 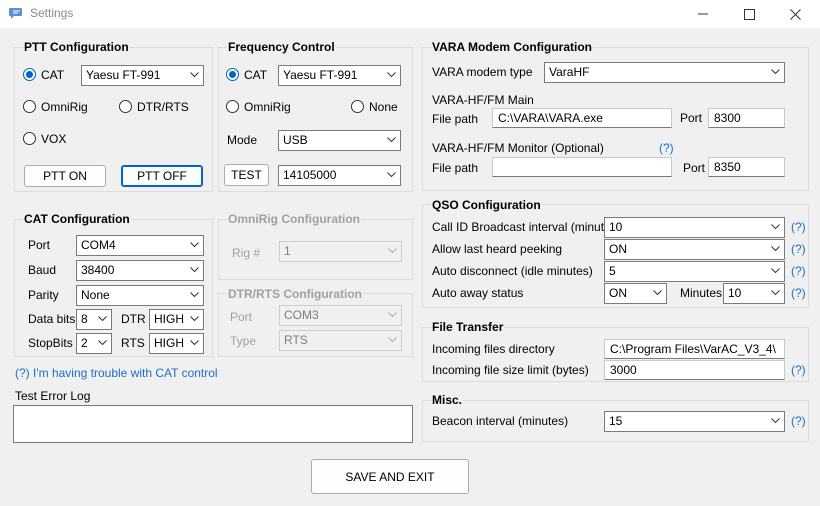 What do you see at coordinates (133, 343) in the screenshot?
I see `rts-label: RTS` at bounding box center [133, 343].